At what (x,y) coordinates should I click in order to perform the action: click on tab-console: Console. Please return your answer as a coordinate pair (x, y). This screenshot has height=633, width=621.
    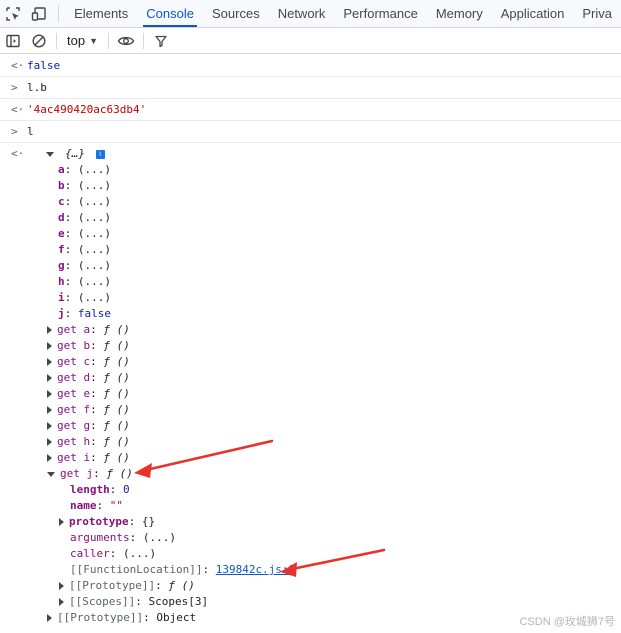
    Looking at the image, I should click on (170, 13).